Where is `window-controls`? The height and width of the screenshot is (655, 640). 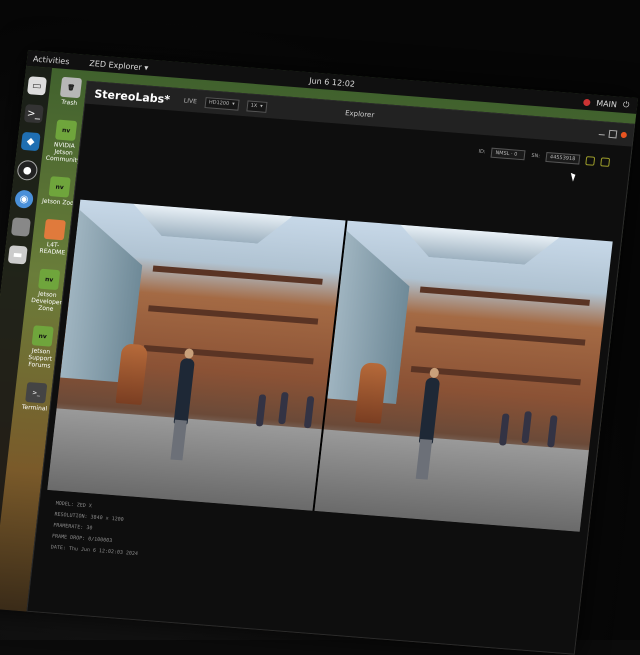 window-controls is located at coordinates (613, 134).